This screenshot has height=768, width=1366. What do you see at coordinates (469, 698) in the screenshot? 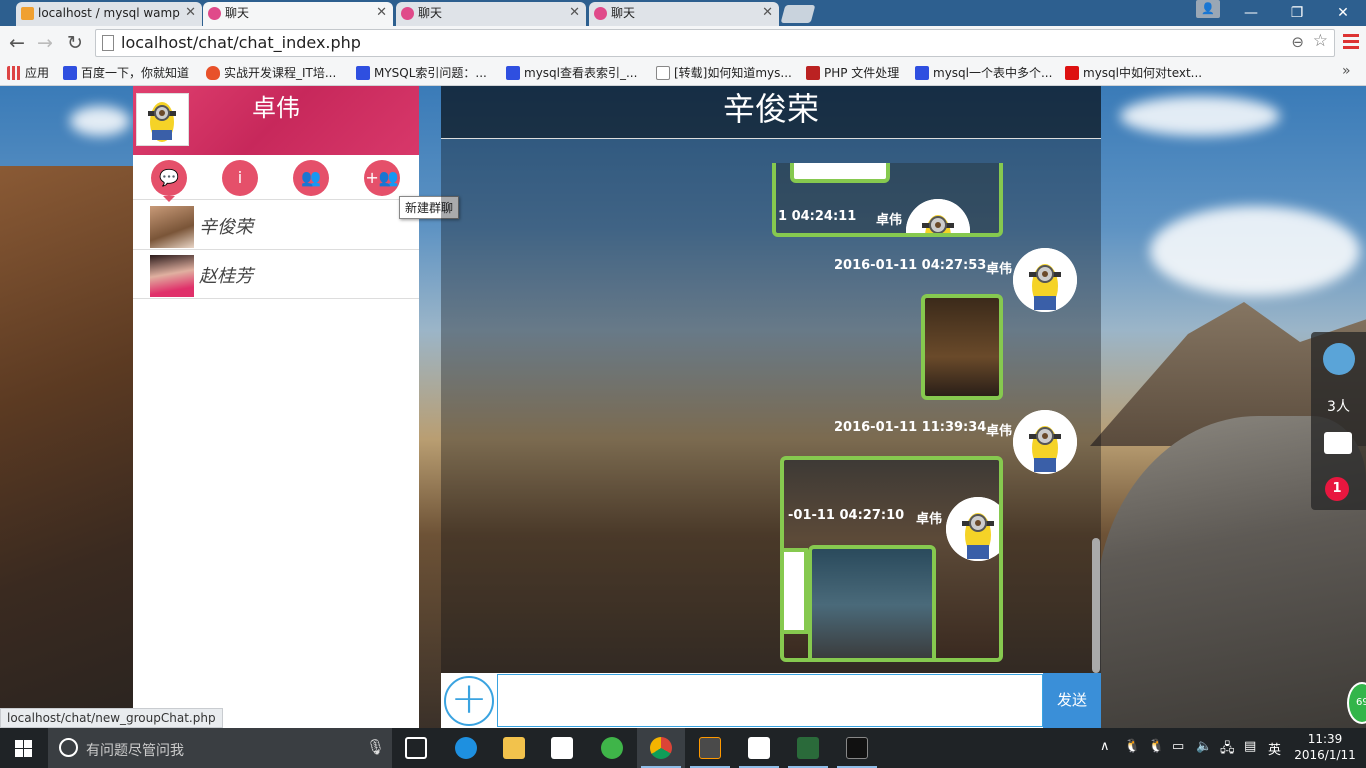
I see `plus-icon: +` at bounding box center [469, 698].